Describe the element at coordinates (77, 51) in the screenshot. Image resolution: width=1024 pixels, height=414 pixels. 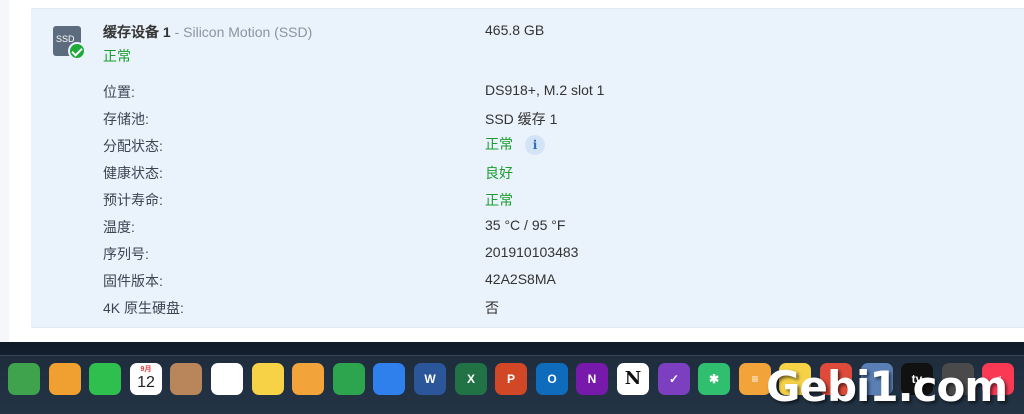
I see `check-icon` at that location.